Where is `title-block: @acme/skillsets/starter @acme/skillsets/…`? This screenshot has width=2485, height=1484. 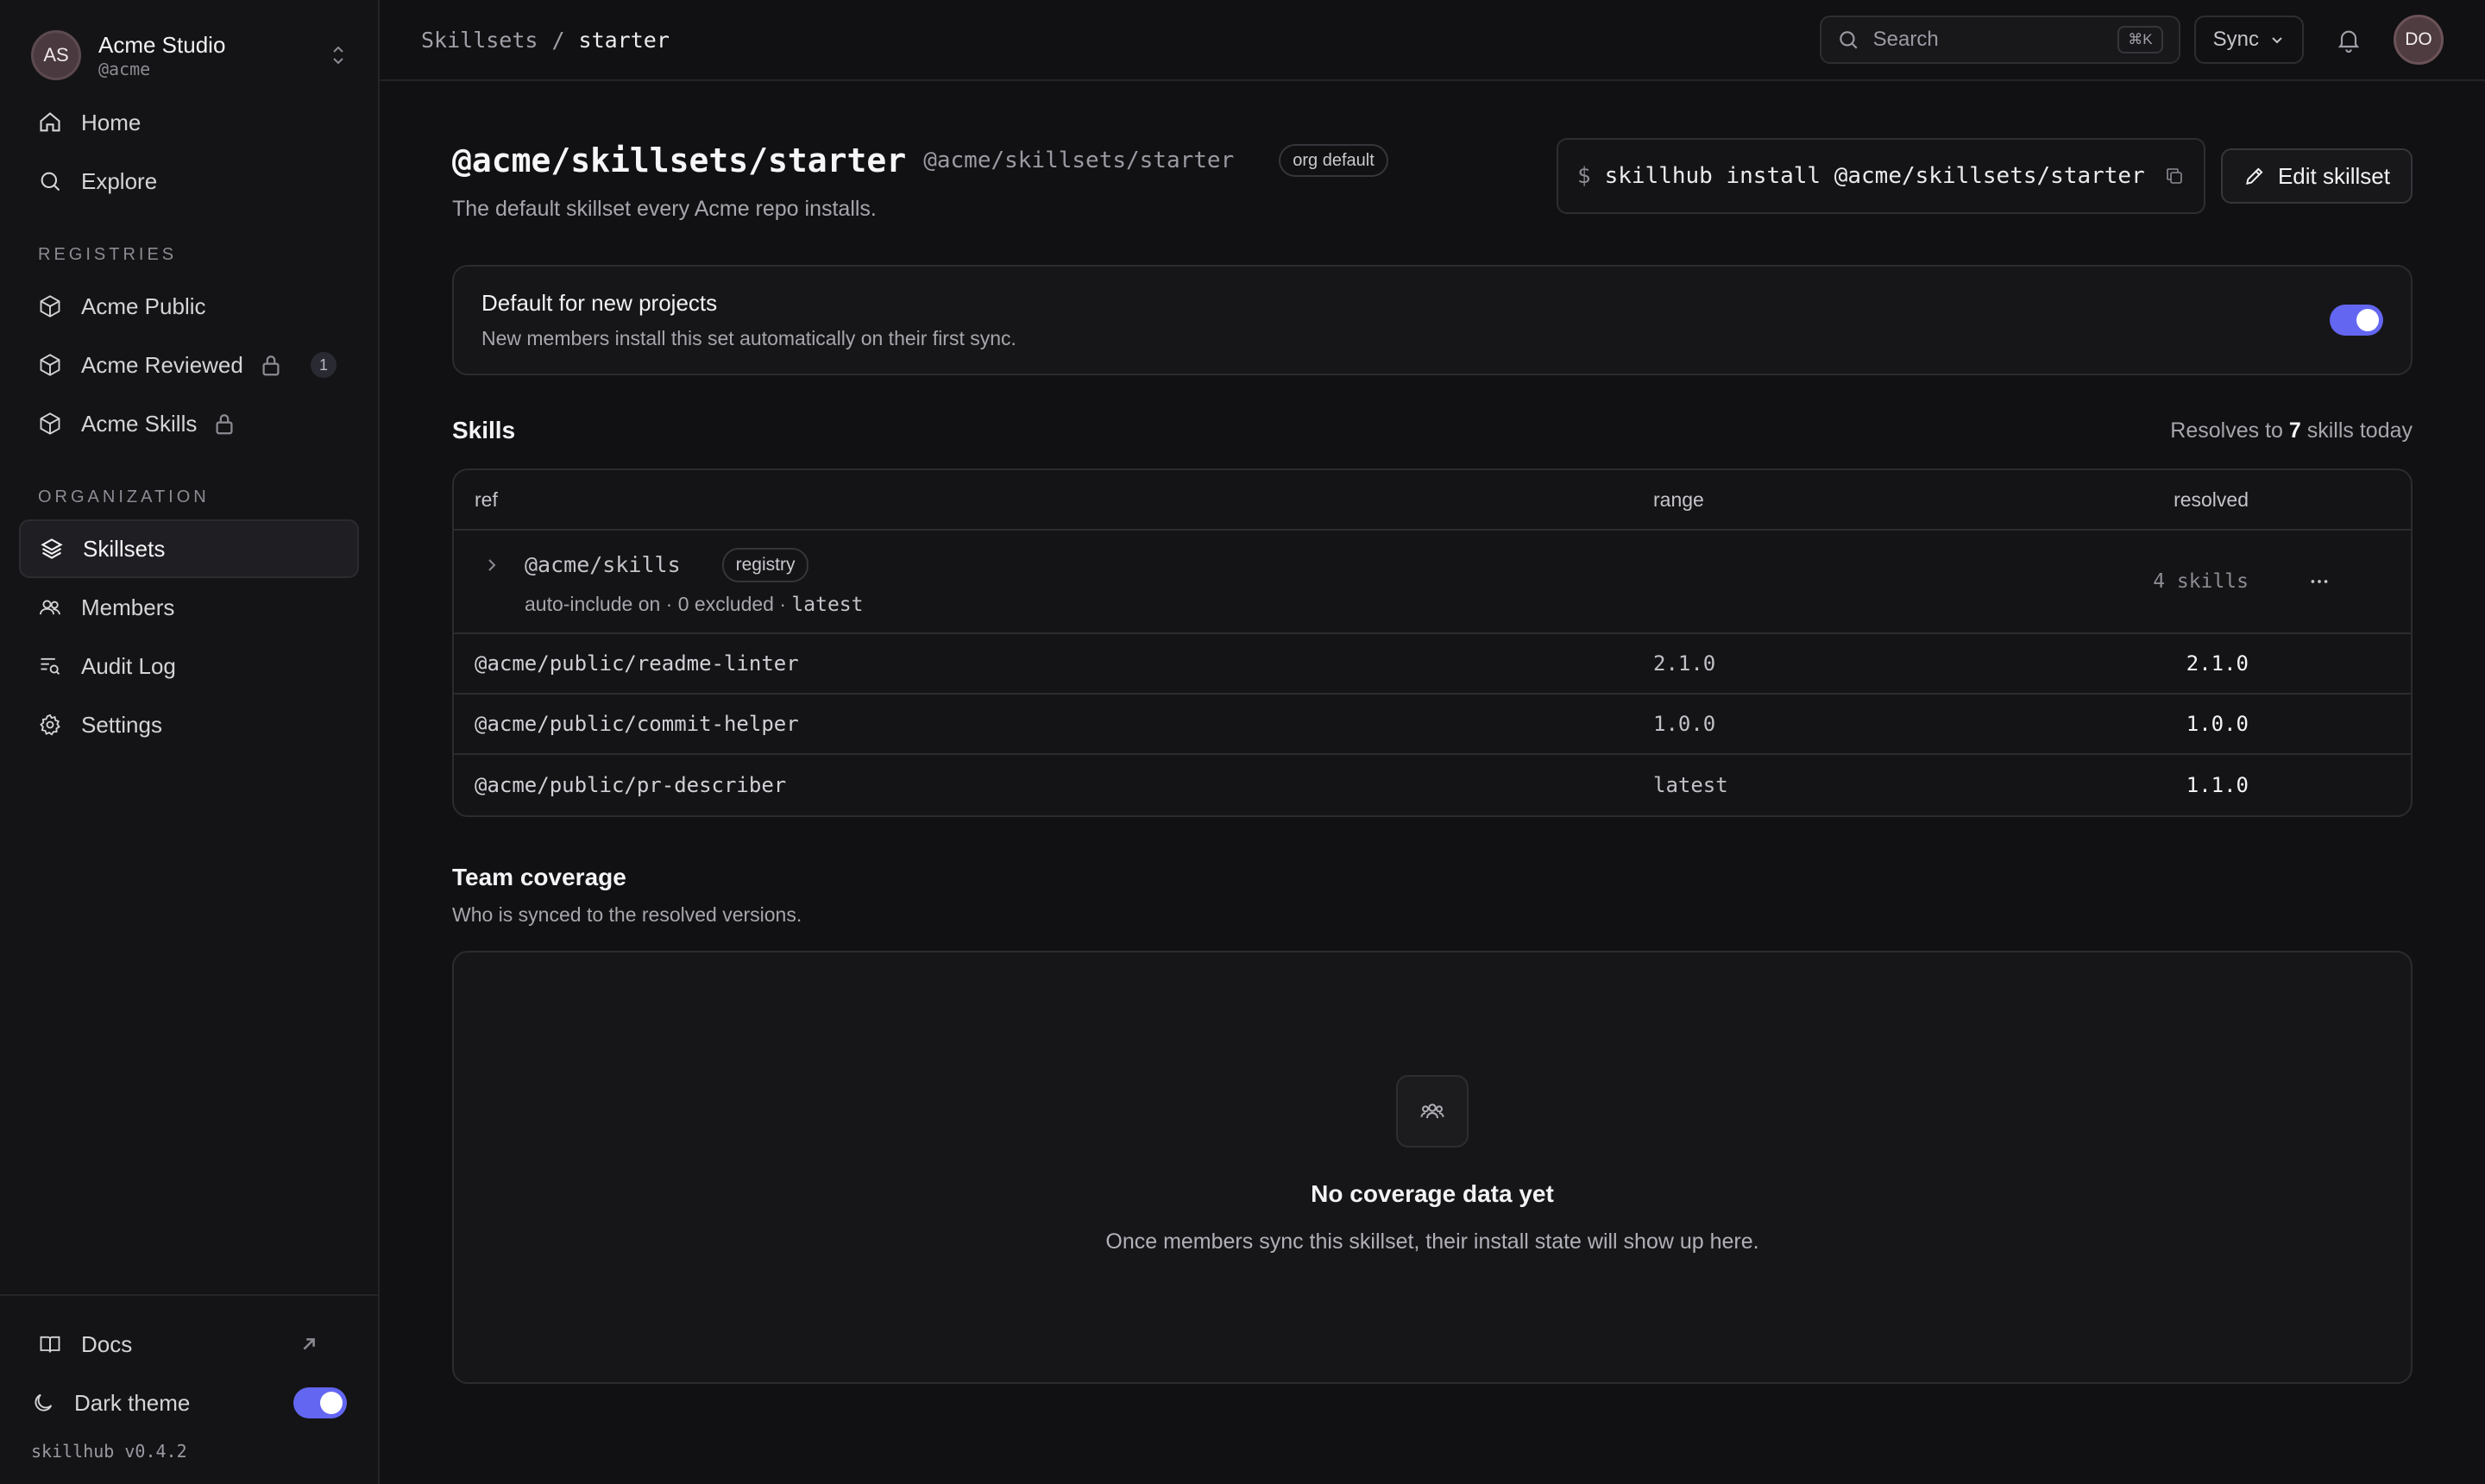
title-block: @acme/skillsets/starter @acme/skillsets/… is located at coordinates (1005, 180).